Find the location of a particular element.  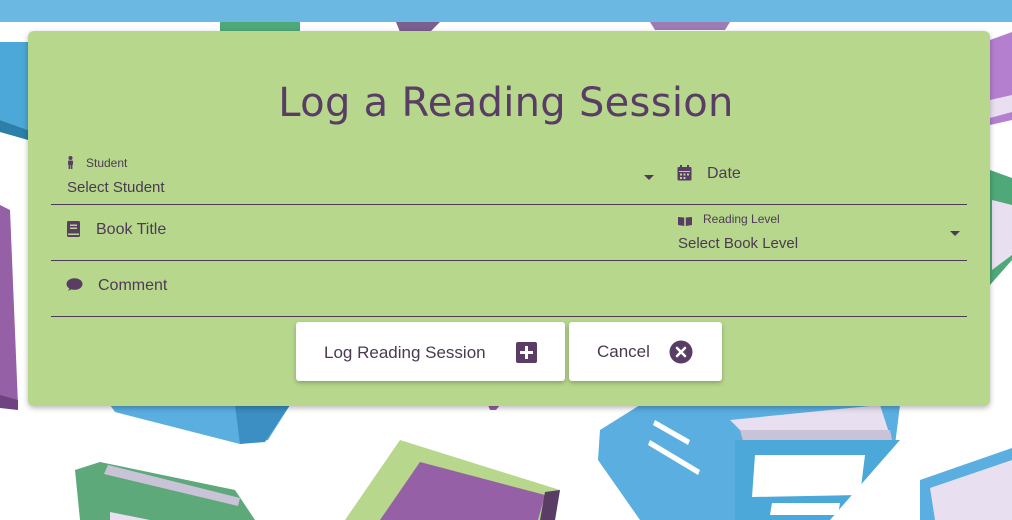

student-label: Student is located at coordinates (107, 163).